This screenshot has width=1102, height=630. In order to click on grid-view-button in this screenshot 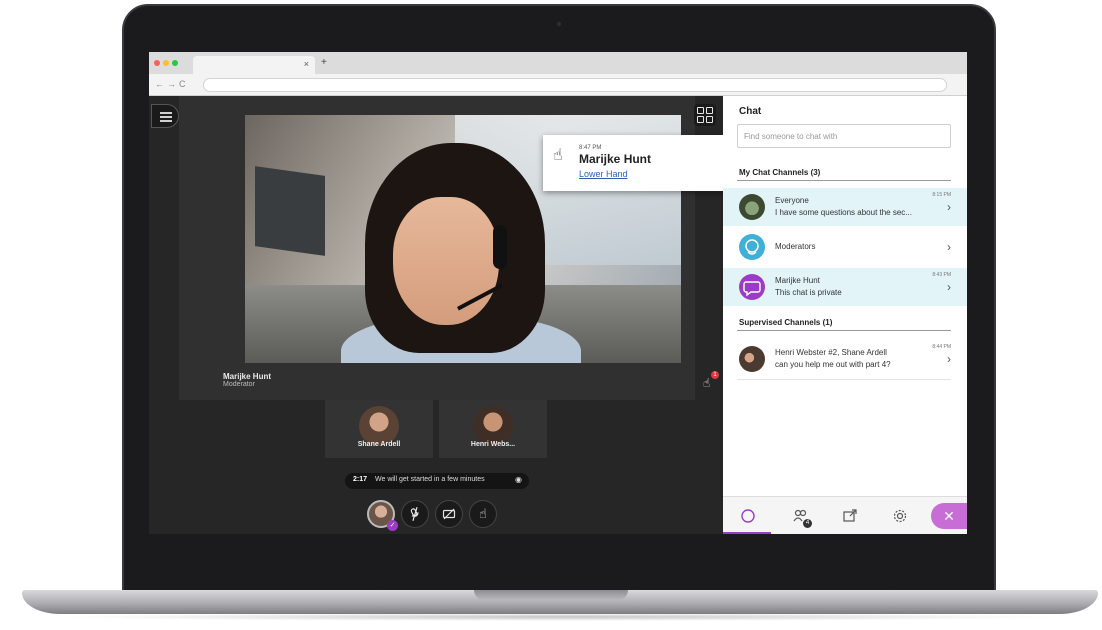, I will do `click(705, 115)`.